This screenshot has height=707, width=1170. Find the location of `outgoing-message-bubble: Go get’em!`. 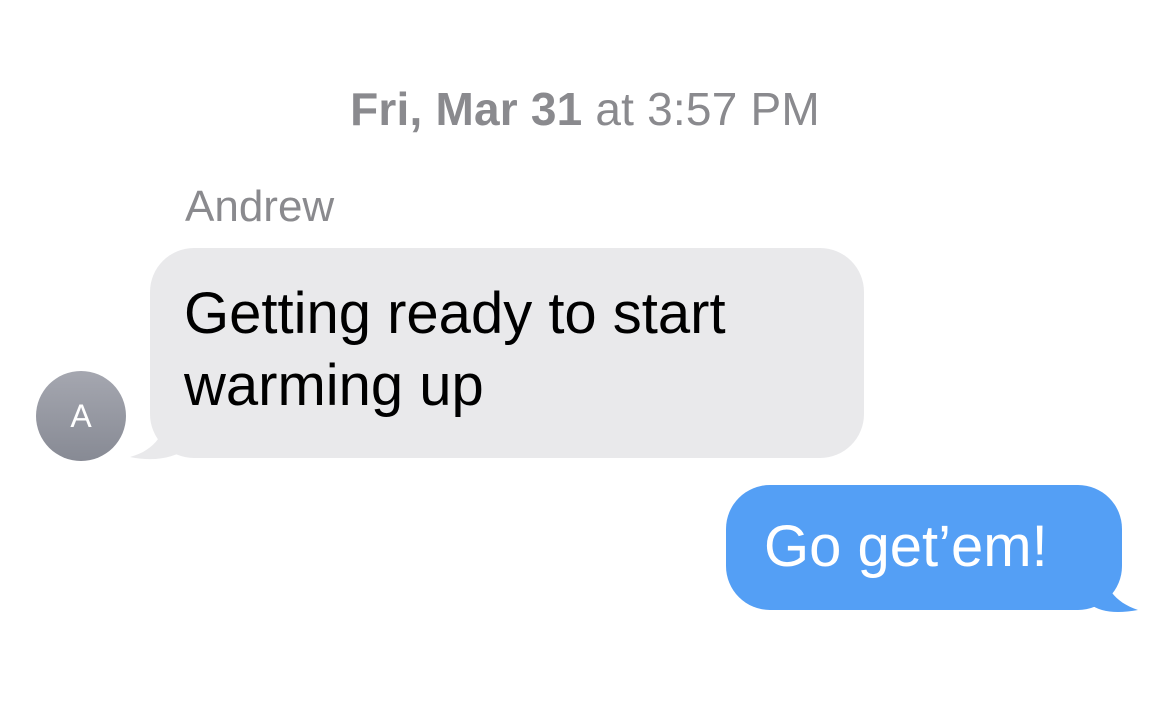

outgoing-message-bubble: Go get’em! is located at coordinates (924, 547).